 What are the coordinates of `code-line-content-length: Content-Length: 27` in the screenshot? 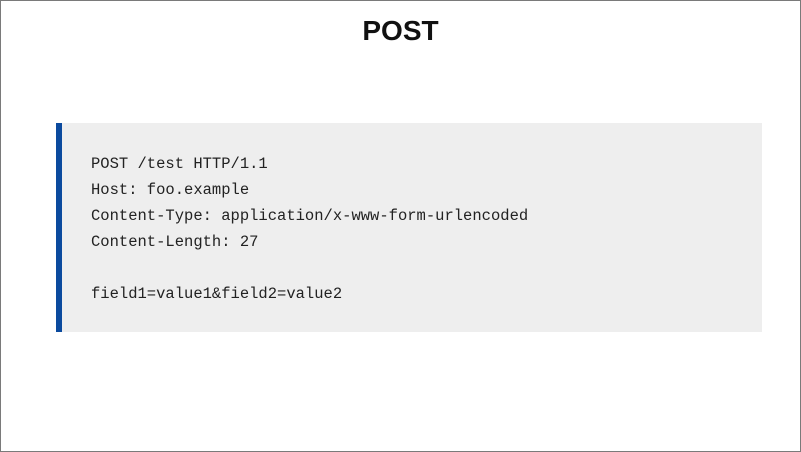 It's located at (175, 242).